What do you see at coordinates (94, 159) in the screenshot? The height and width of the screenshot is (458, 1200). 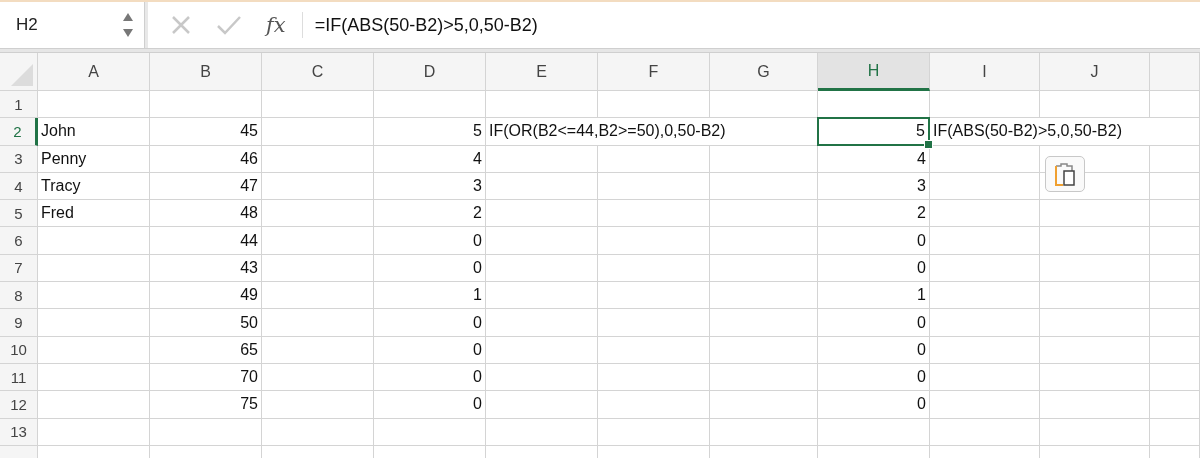 I see `table-cell: Penny` at bounding box center [94, 159].